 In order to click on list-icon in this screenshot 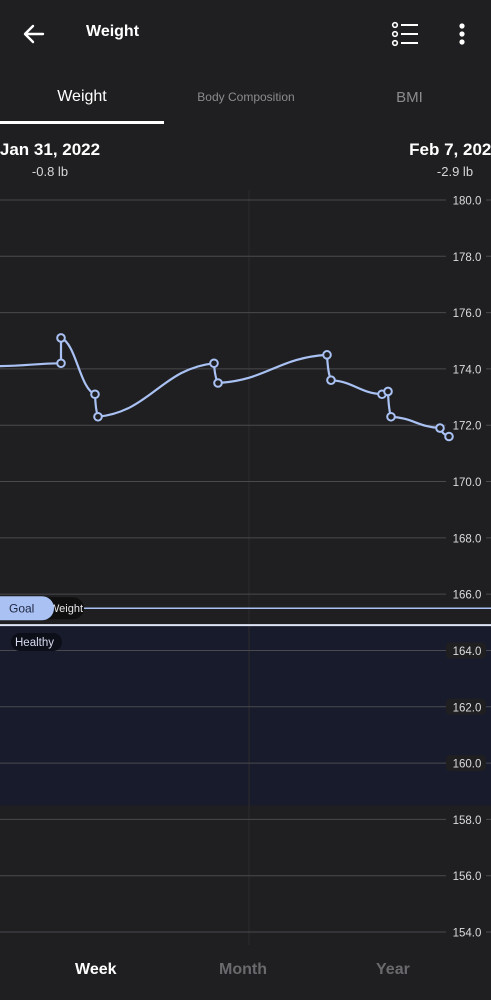, I will do `click(405, 34)`.